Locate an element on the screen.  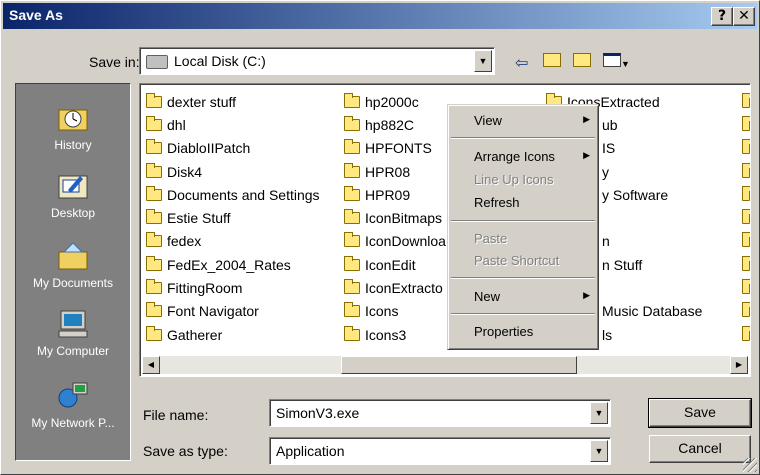
list-item: Estie Stuff is located at coordinates (233, 217).